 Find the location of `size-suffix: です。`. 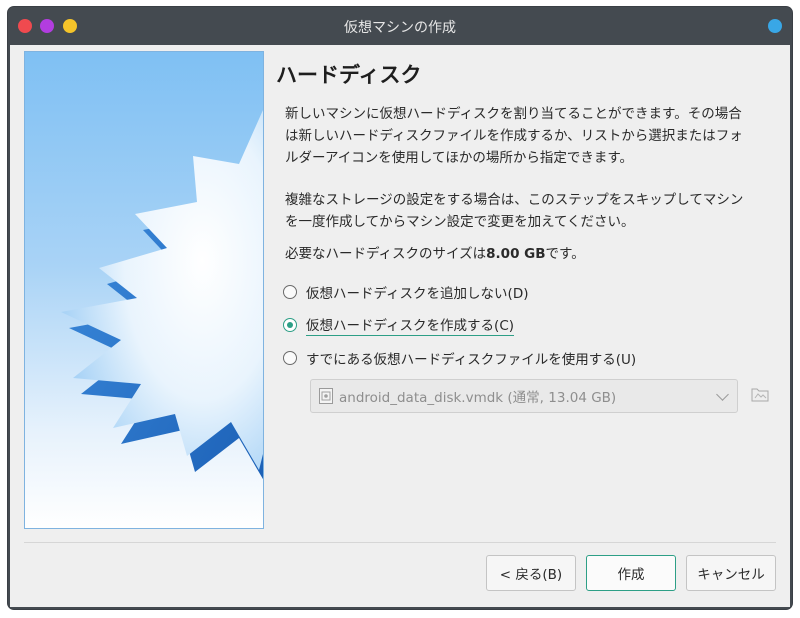

size-suffix: です。 is located at coordinates (565, 254).